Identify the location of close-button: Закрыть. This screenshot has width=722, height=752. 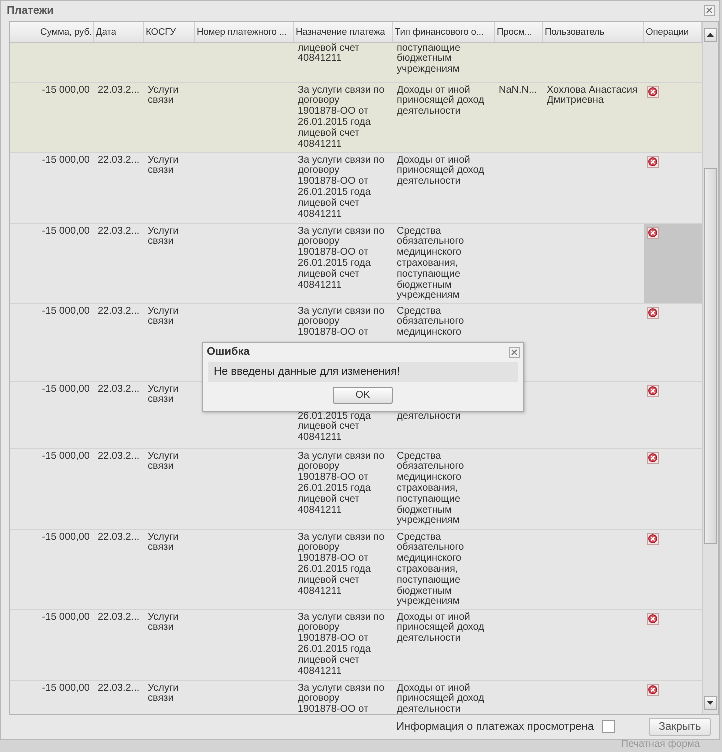
(680, 727).